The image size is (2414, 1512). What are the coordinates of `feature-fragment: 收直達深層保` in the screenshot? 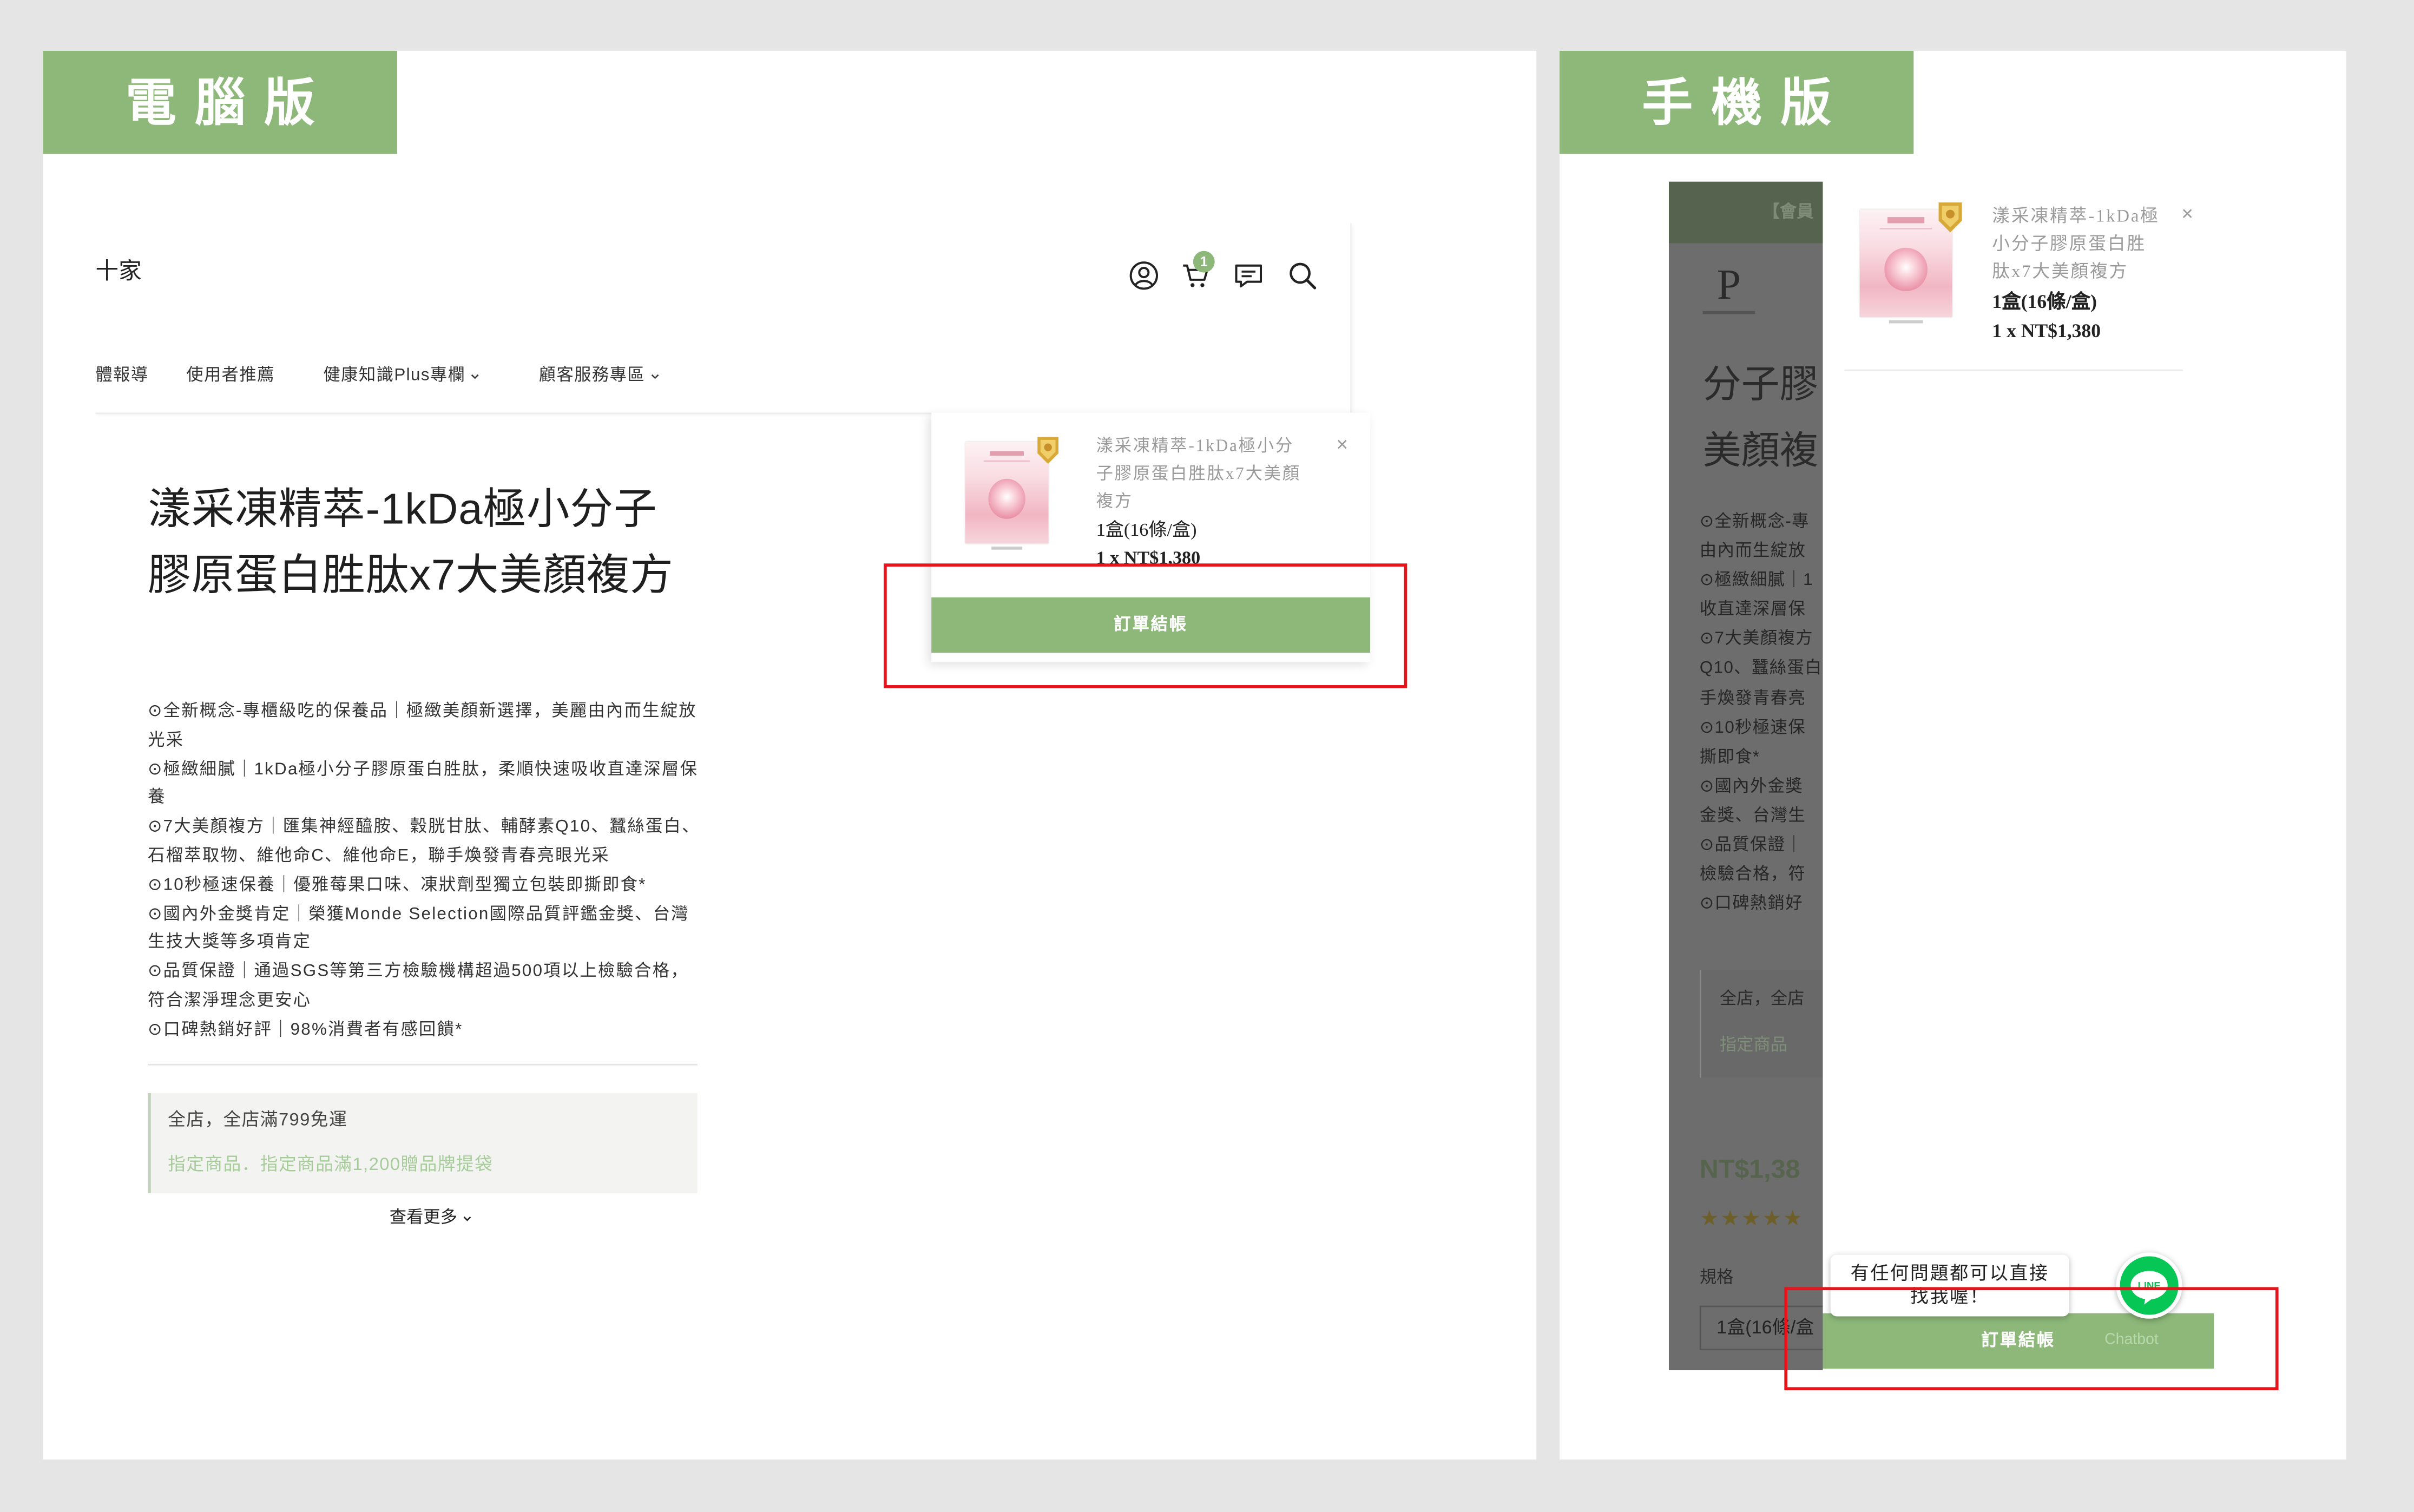 It's located at (1752, 611).